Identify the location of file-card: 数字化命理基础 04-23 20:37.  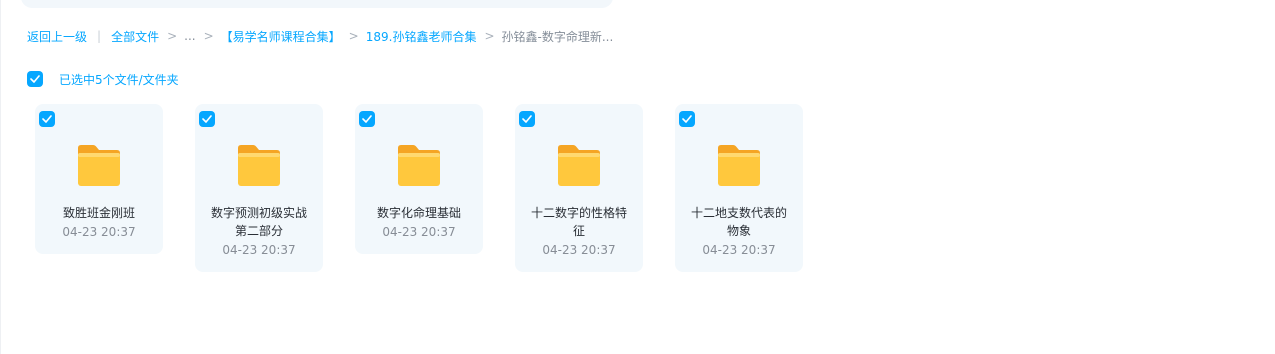
(419, 179).